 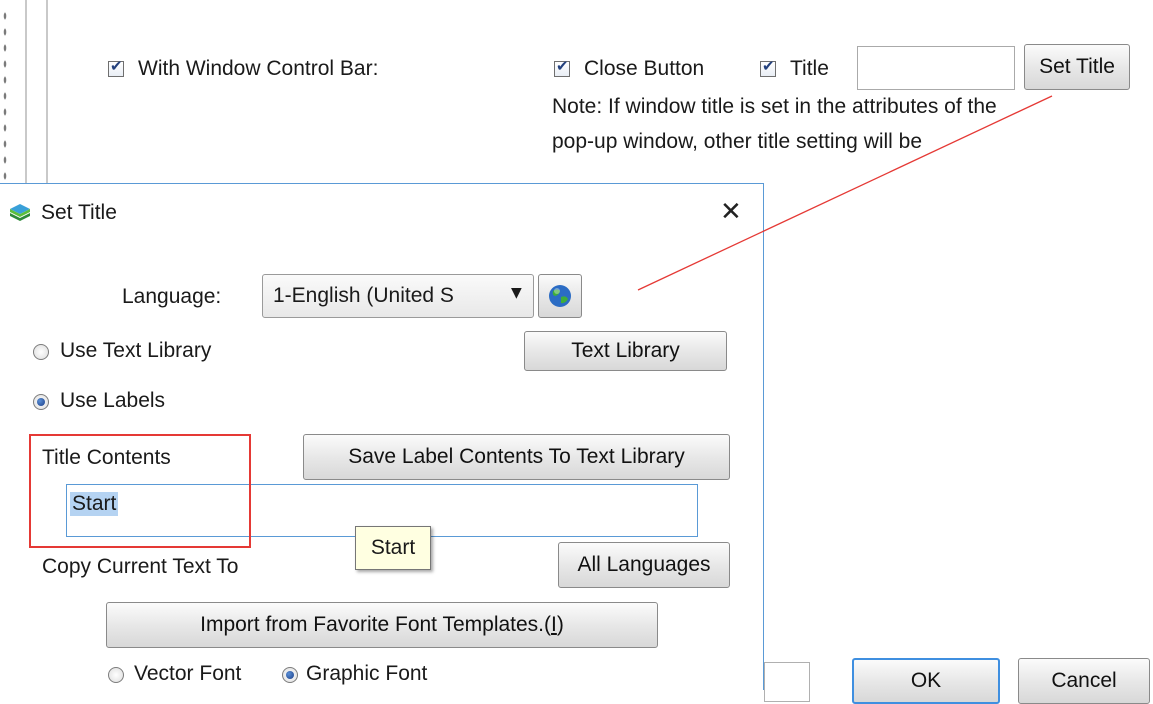 I want to click on annotation-arrow, so click(x=845, y=193).